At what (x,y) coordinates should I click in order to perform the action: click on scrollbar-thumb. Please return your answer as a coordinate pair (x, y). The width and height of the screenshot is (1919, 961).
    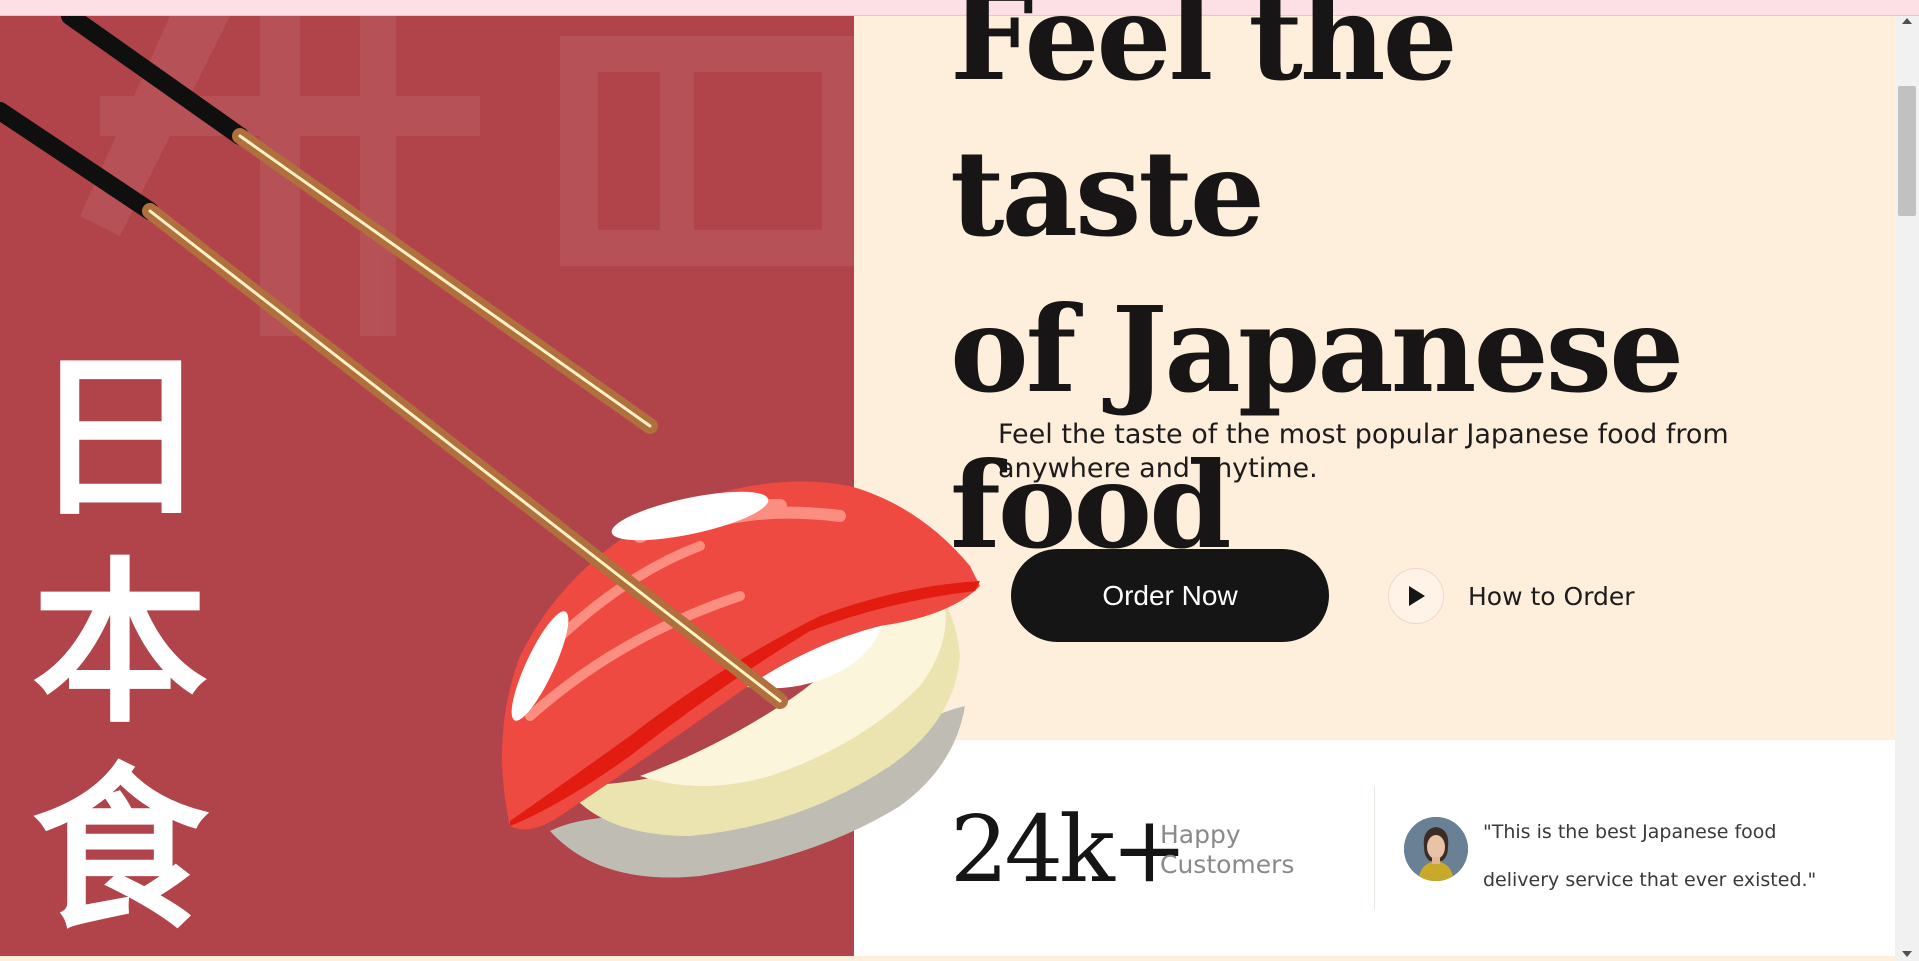
    Looking at the image, I should click on (1907, 151).